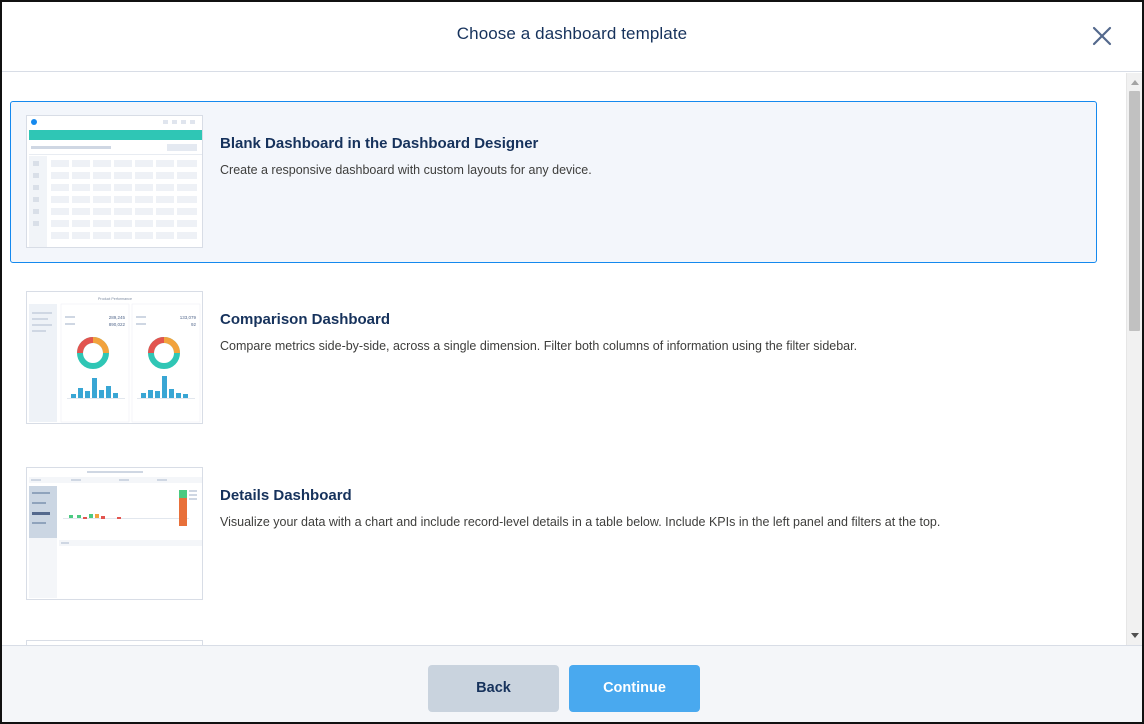  Describe the element at coordinates (188, 317) in the screenshot. I see `thumb-right-value-1: 133,079` at that location.